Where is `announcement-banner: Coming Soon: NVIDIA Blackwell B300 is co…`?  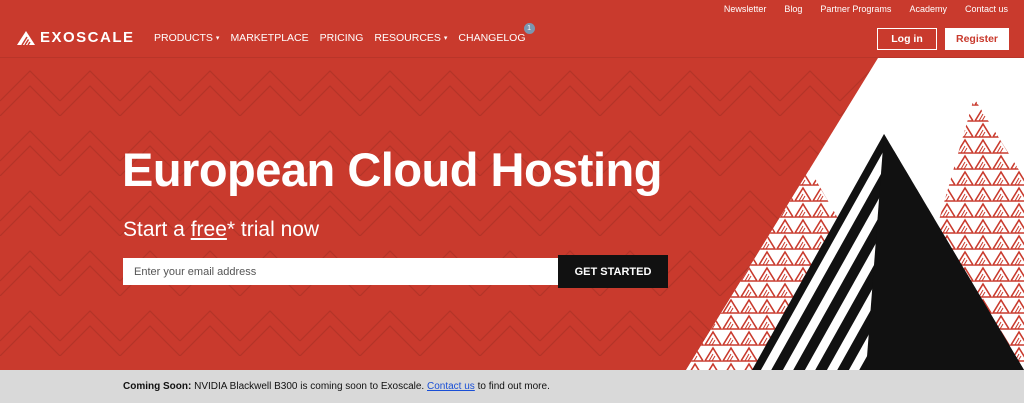 announcement-banner: Coming Soon: NVIDIA Blackwell B300 is co… is located at coordinates (512, 386).